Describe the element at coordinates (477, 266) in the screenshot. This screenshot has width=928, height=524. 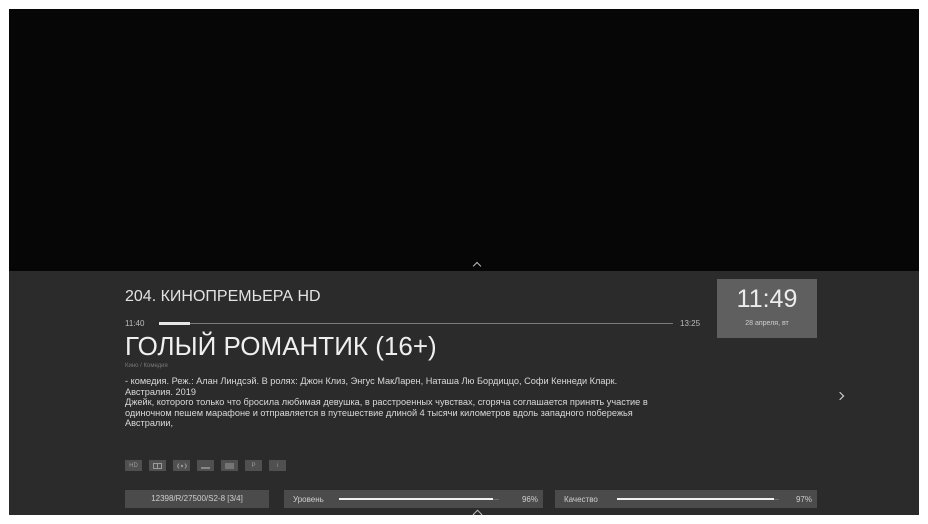
I see `chevron-up-icon` at that location.